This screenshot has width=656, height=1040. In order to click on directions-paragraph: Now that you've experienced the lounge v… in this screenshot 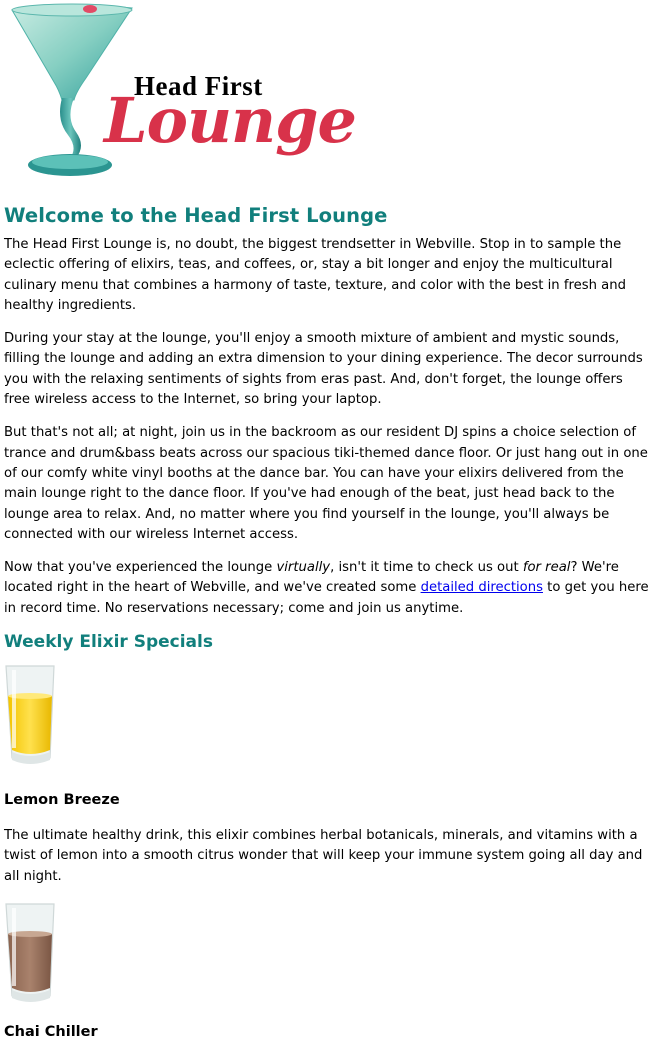, I will do `click(326, 588)`.